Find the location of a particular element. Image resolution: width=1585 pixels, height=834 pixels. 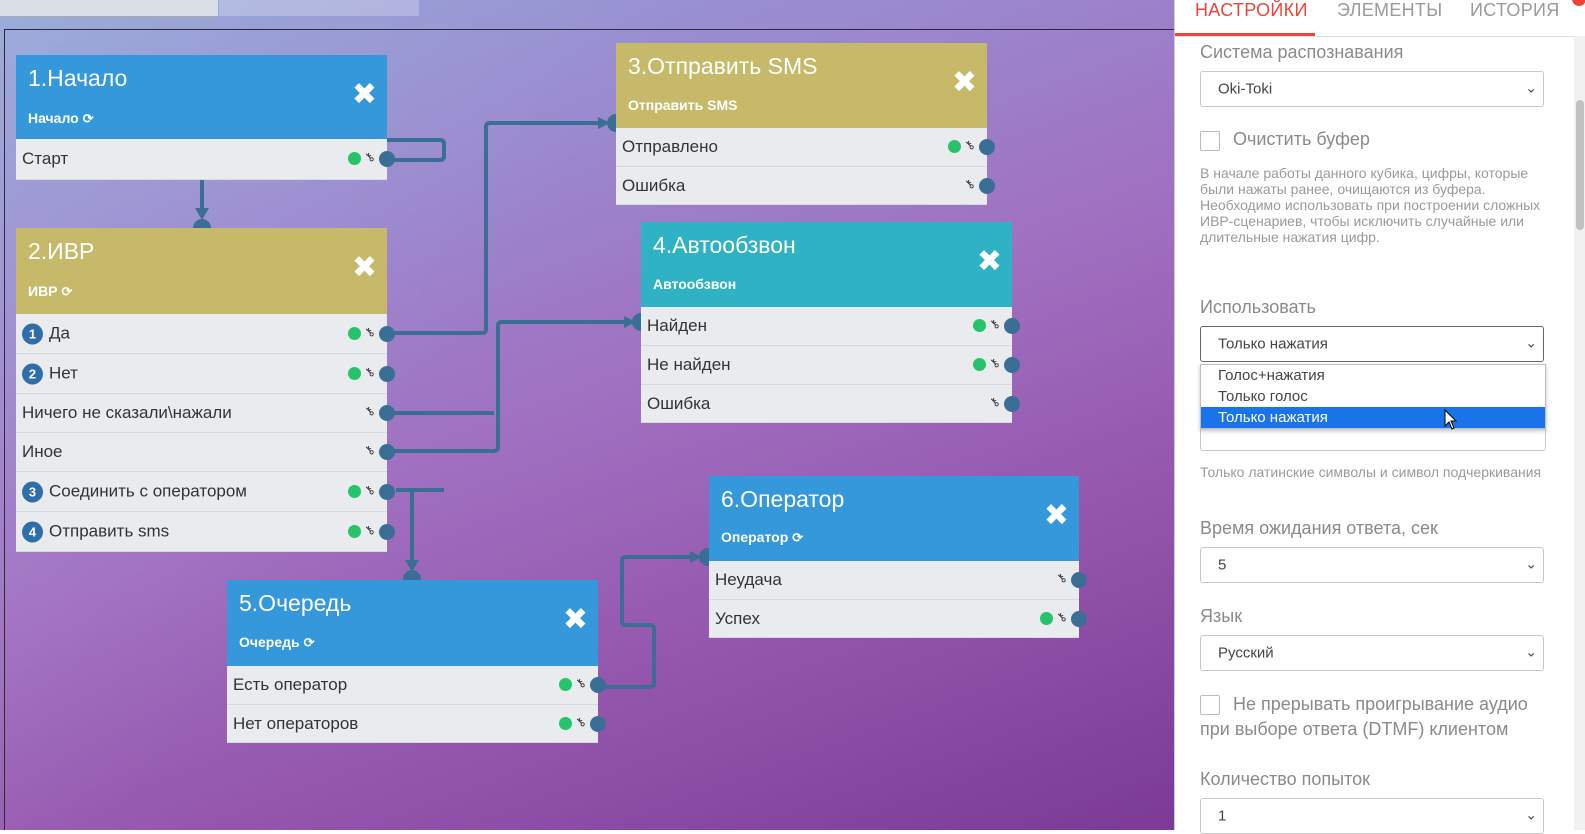

number-badge: 3 is located at coordinates (32, 492).